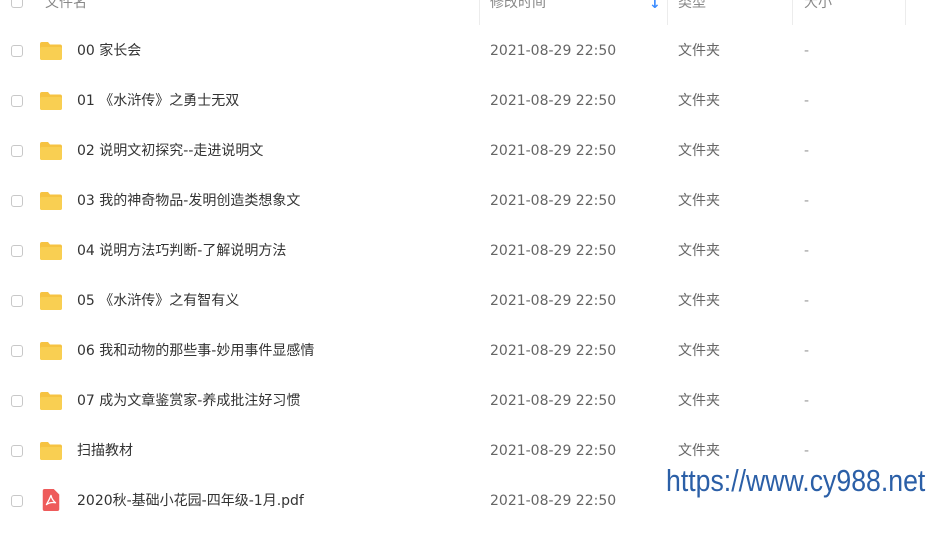 The width and height of the screenshot is (927, 539). Describe the element at coordinates (692, 5) in the screenshot. I see `column-header-type-label: 类型` at that location.